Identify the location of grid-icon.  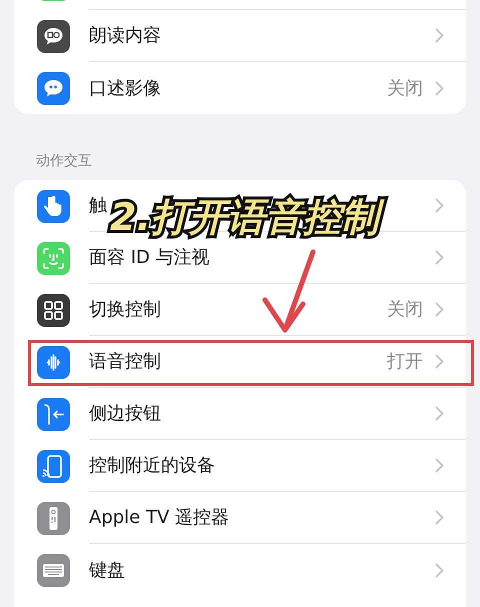
(53, 310).